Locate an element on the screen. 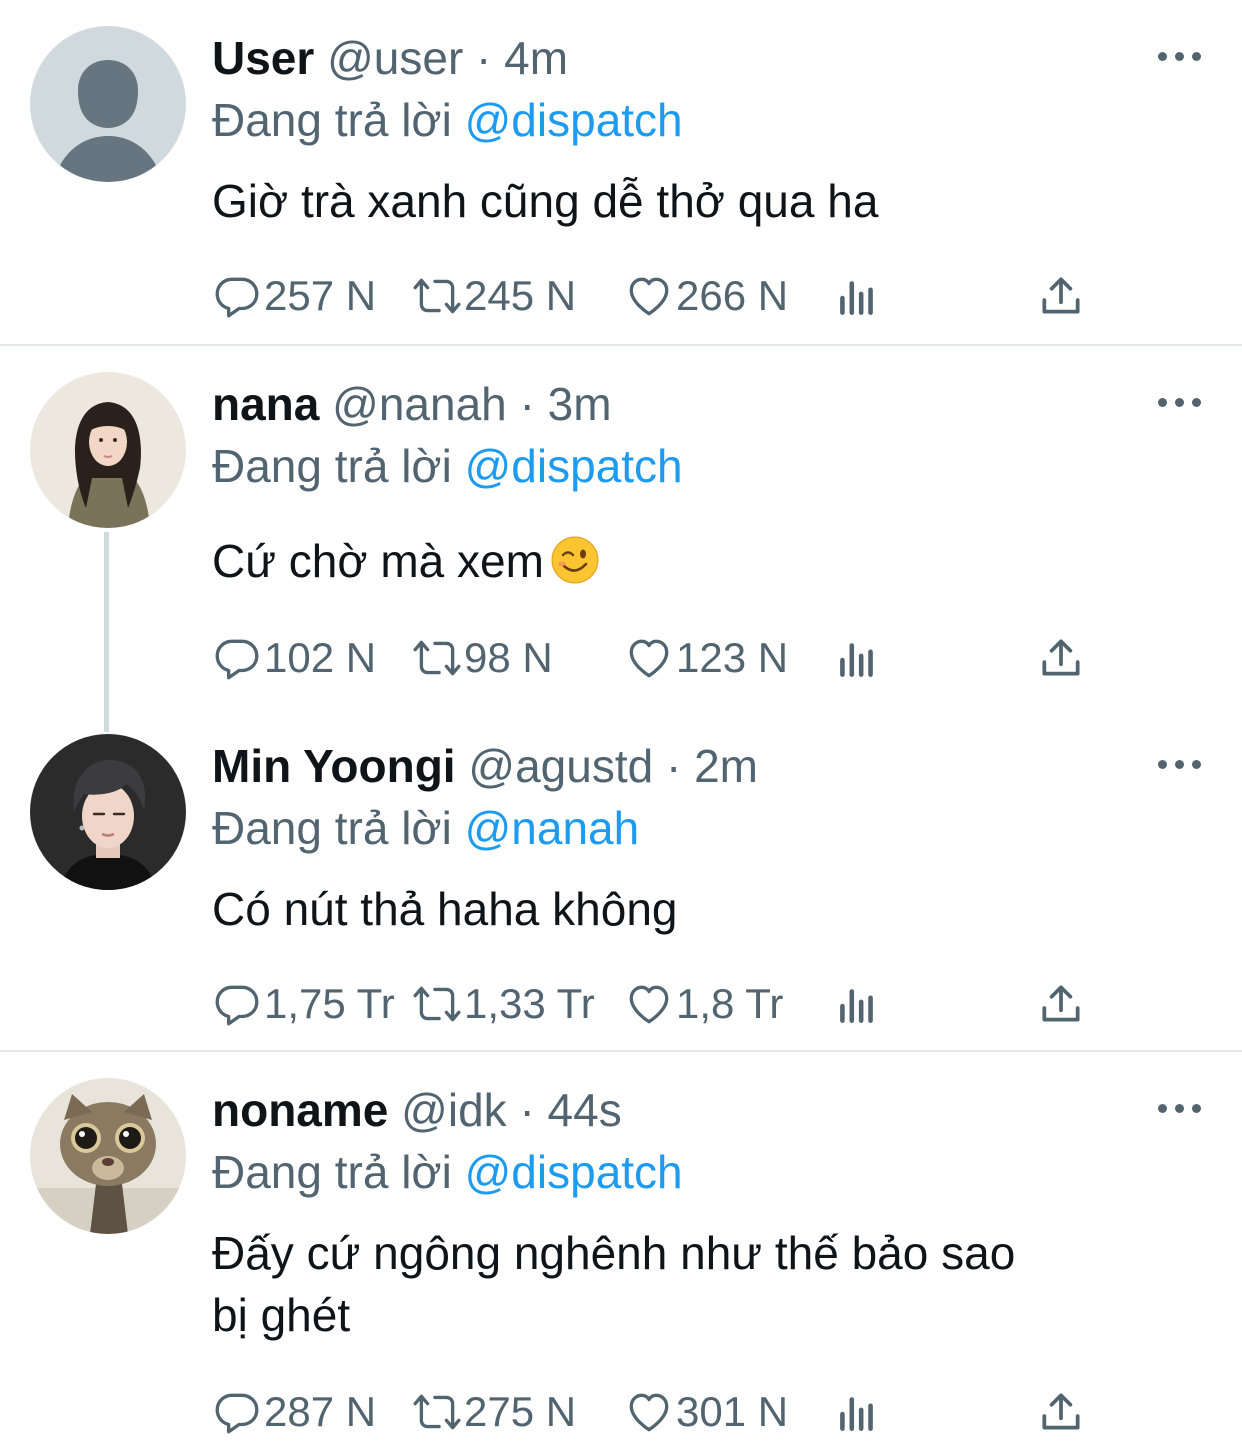 This screenshot has width=1242, height=1450. girl-avatar-photo is located at coordinates (108, 450).